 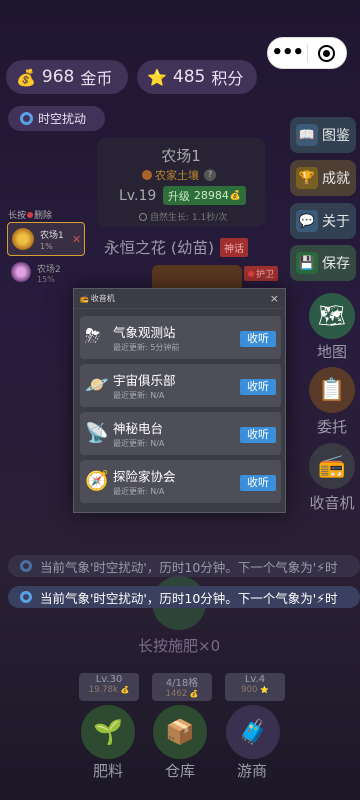 I want to click on flower-icon, so click(x=23, y=239).